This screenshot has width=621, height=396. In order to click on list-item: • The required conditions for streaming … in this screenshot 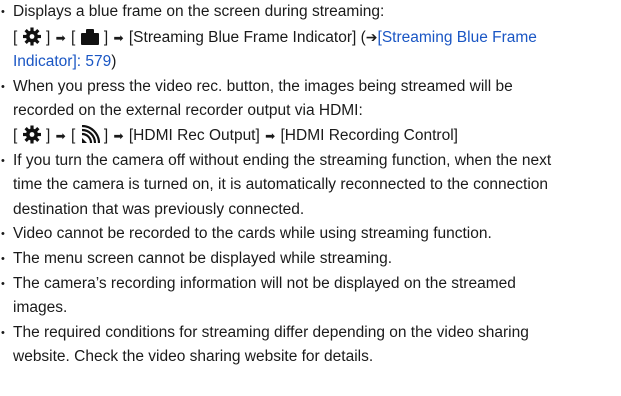, I will do `click(310, 345)`.